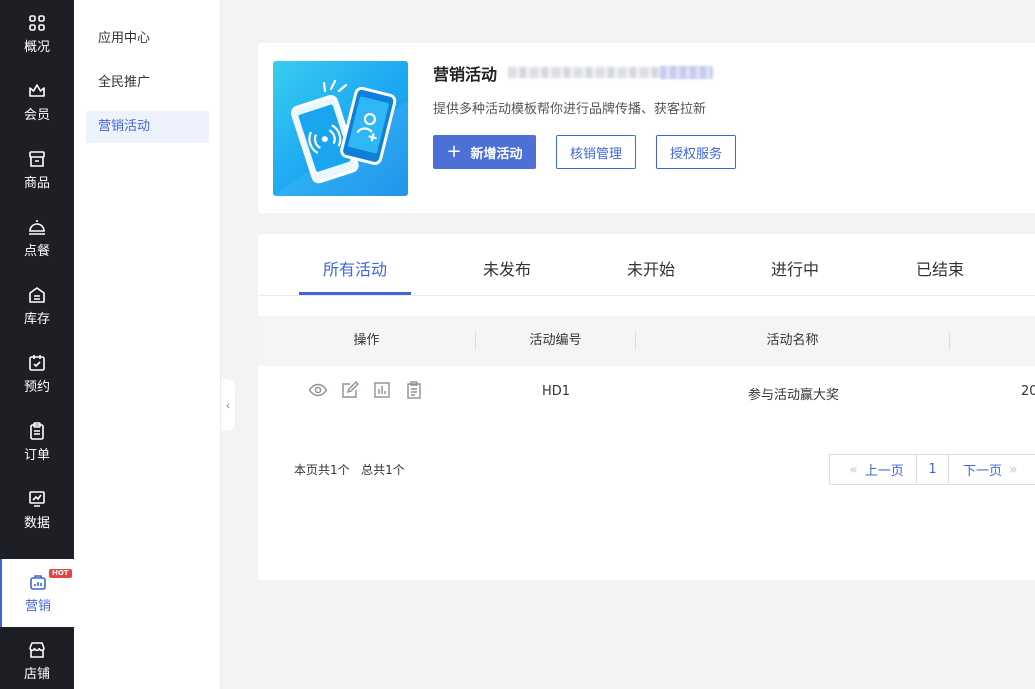  I want to click on next-page-button: 下一页 », so click(991, 469).